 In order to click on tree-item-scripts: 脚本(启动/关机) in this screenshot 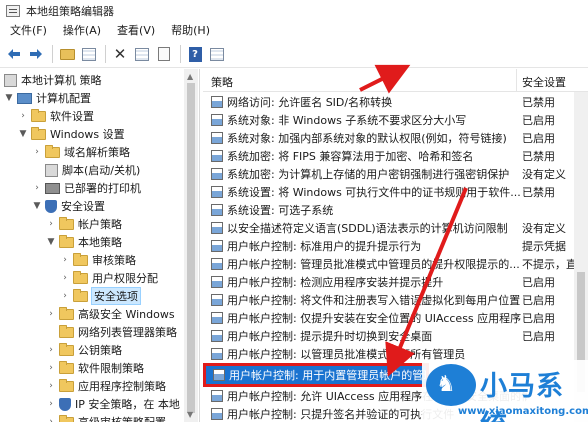, I will do `click(86, 170)`.